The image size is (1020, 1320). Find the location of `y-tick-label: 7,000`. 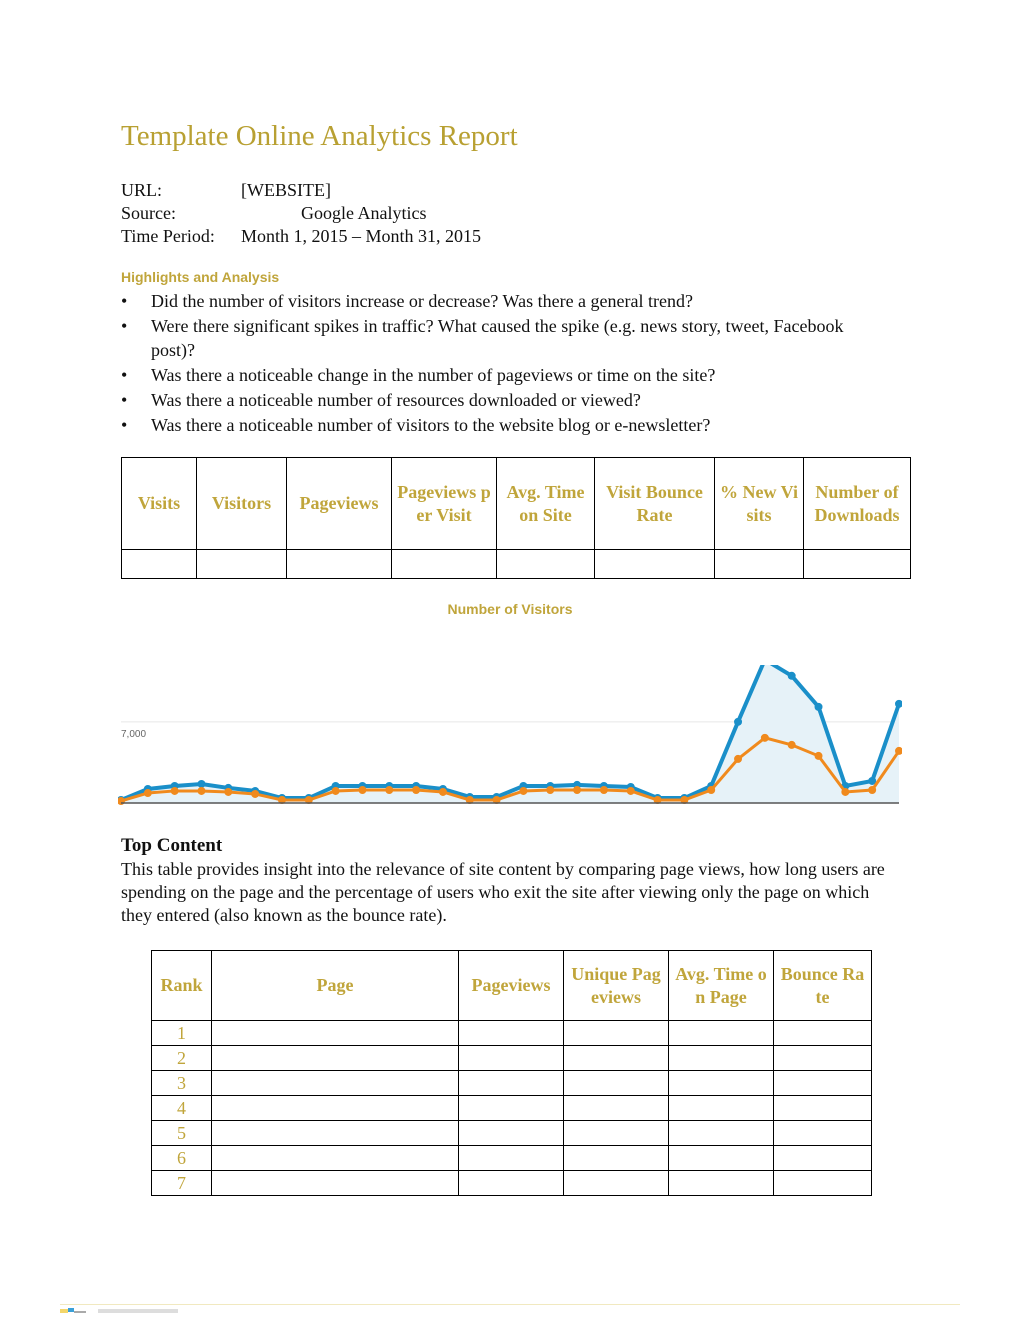

y-tick-label: 7,000 is located at coordinates (133, 734).